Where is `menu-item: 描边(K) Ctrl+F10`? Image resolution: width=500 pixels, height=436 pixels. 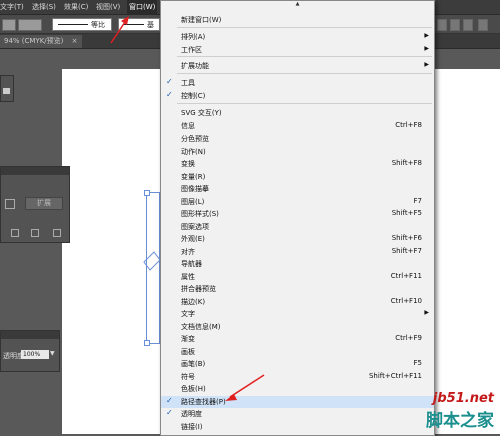
menu-item: 描边(K) Ctrl+F10 is located at coordinates (297, 302).